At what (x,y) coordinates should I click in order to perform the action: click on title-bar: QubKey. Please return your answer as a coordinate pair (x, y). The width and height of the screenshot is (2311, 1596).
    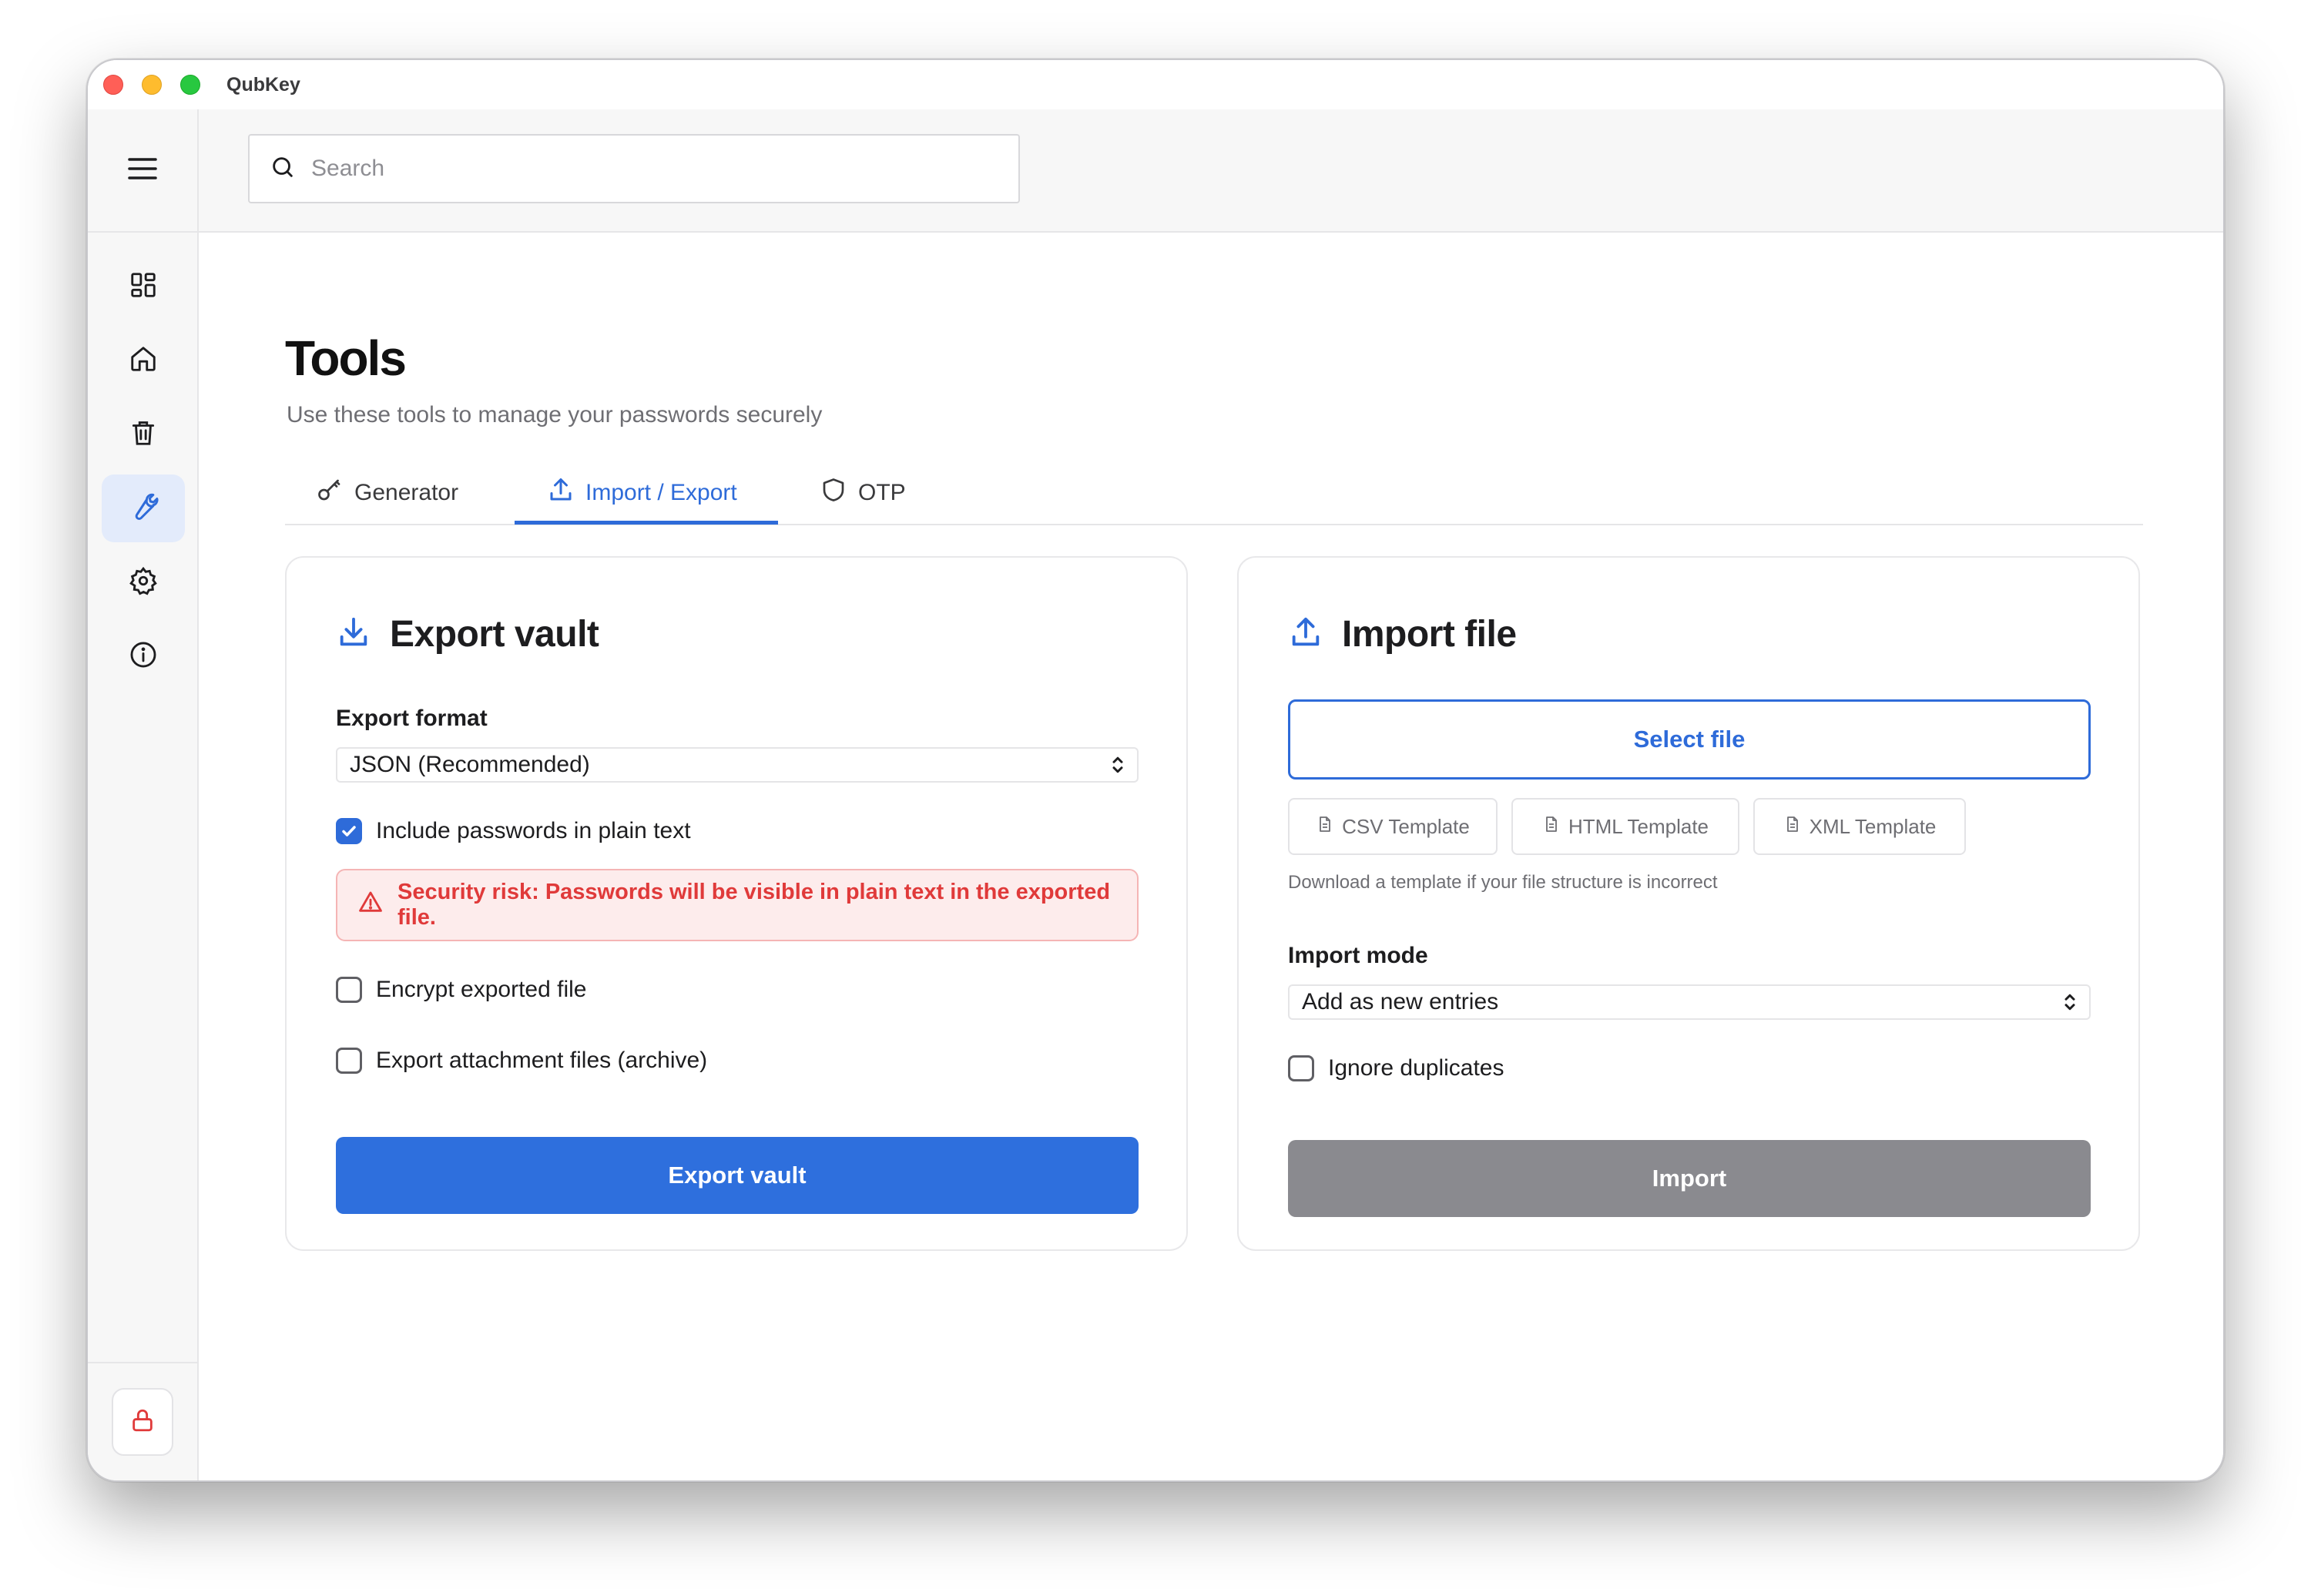
    Looking at the image, I should click on (1155, 84).